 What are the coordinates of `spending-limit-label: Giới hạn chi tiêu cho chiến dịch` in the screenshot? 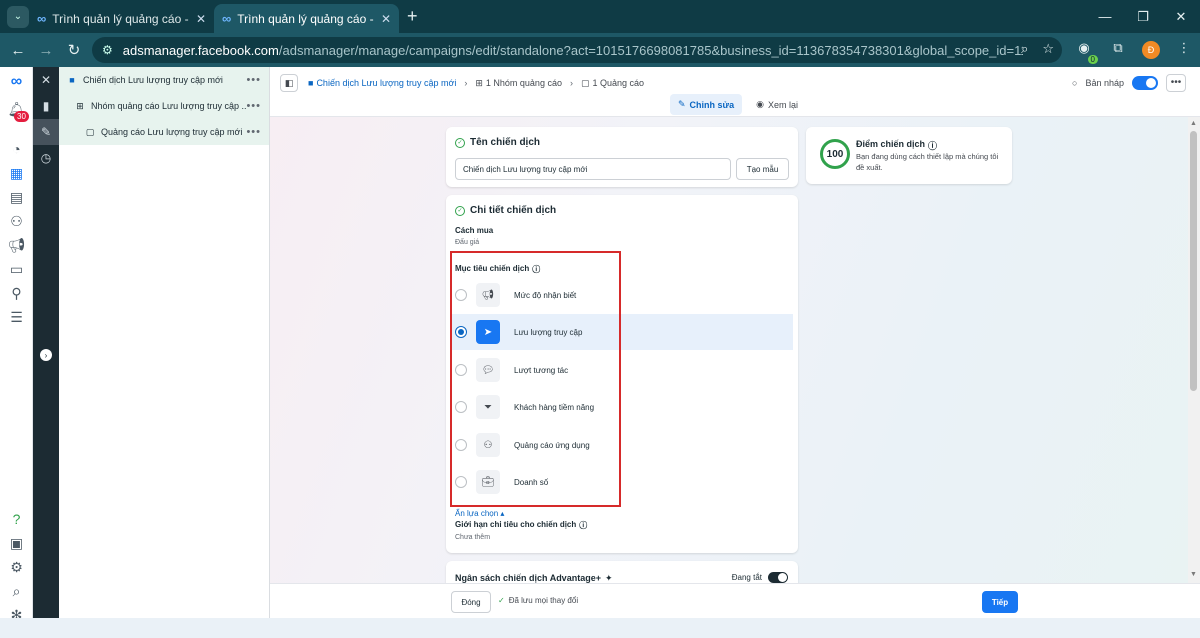 It's located at (516, 524).